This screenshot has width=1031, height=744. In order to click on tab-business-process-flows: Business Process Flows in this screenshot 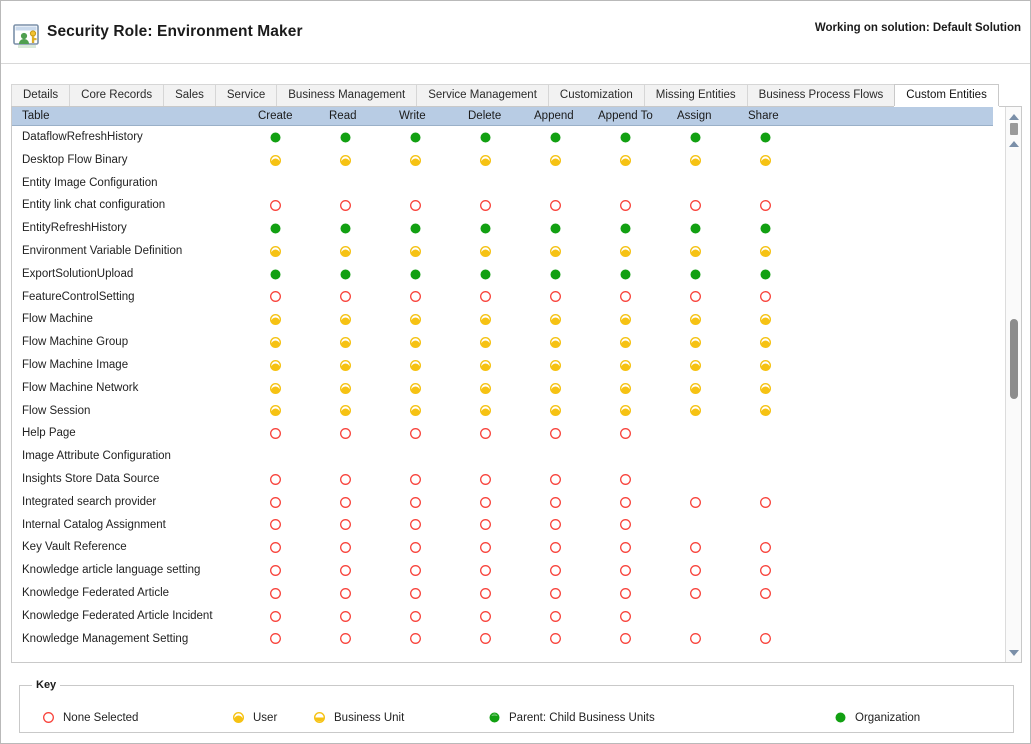, I will do `click(821, 95)`.